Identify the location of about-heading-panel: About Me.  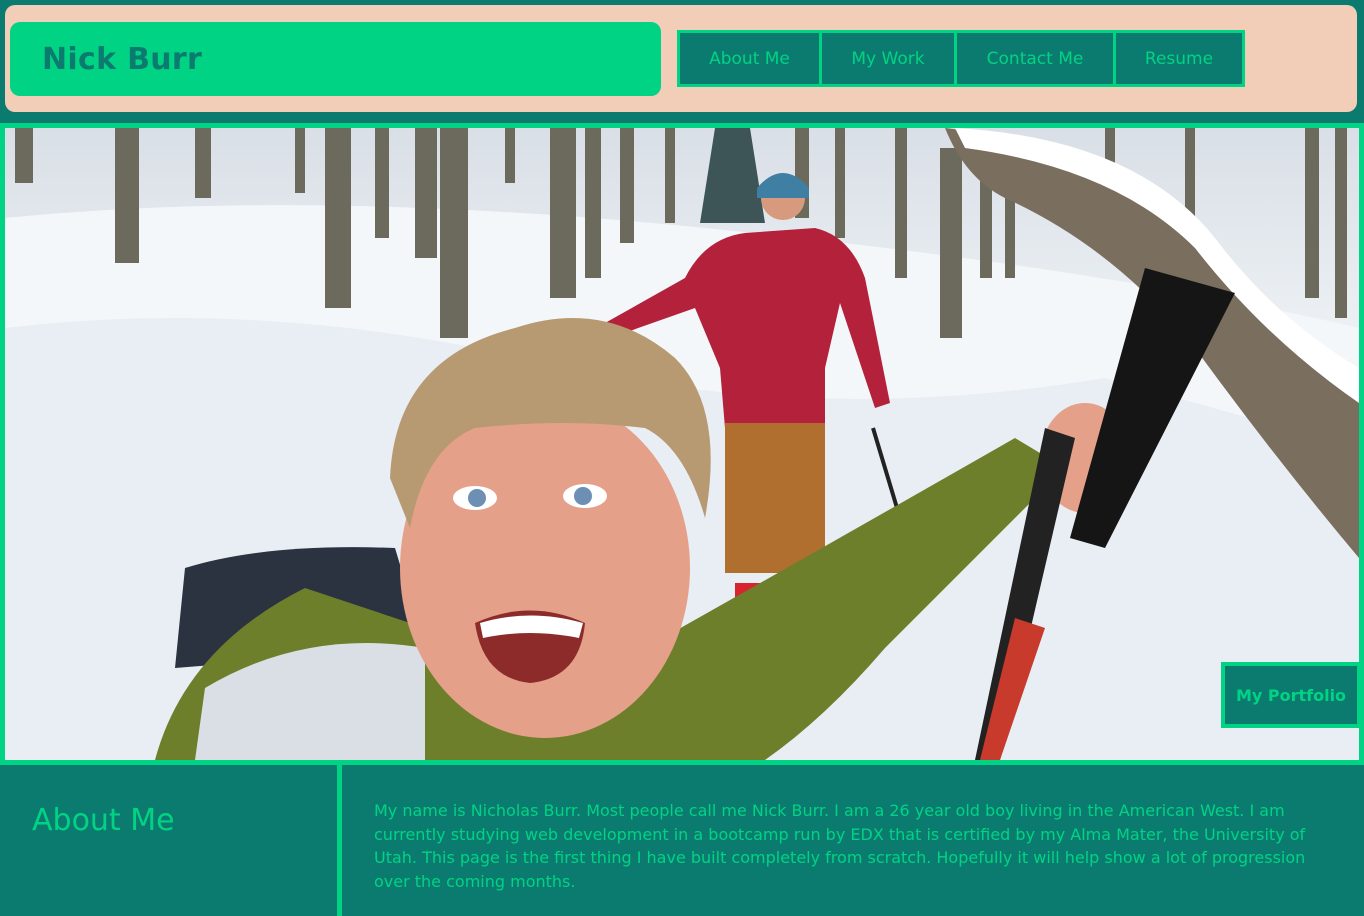
(171, 840).